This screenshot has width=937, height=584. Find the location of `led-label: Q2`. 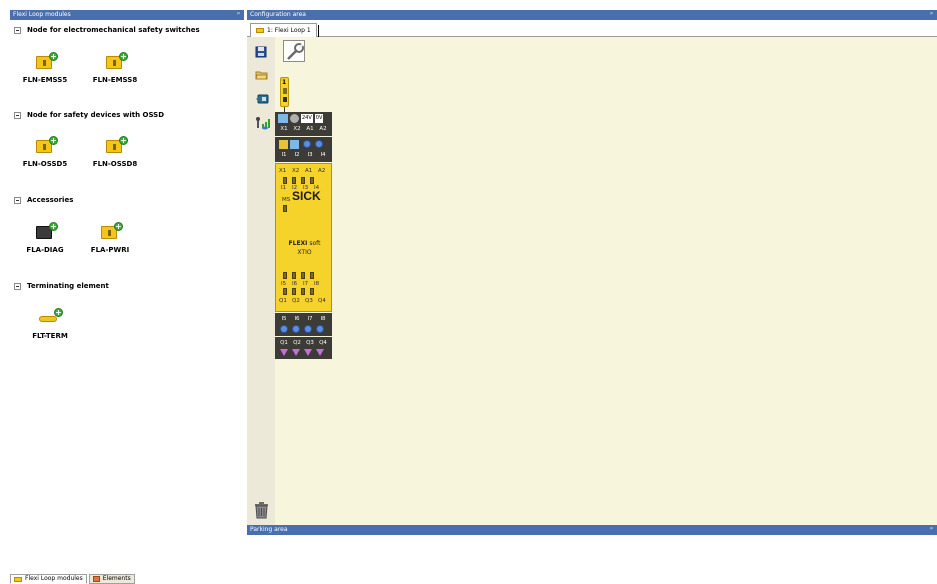

led-label: Q2 is located at coordinates (296, 301).